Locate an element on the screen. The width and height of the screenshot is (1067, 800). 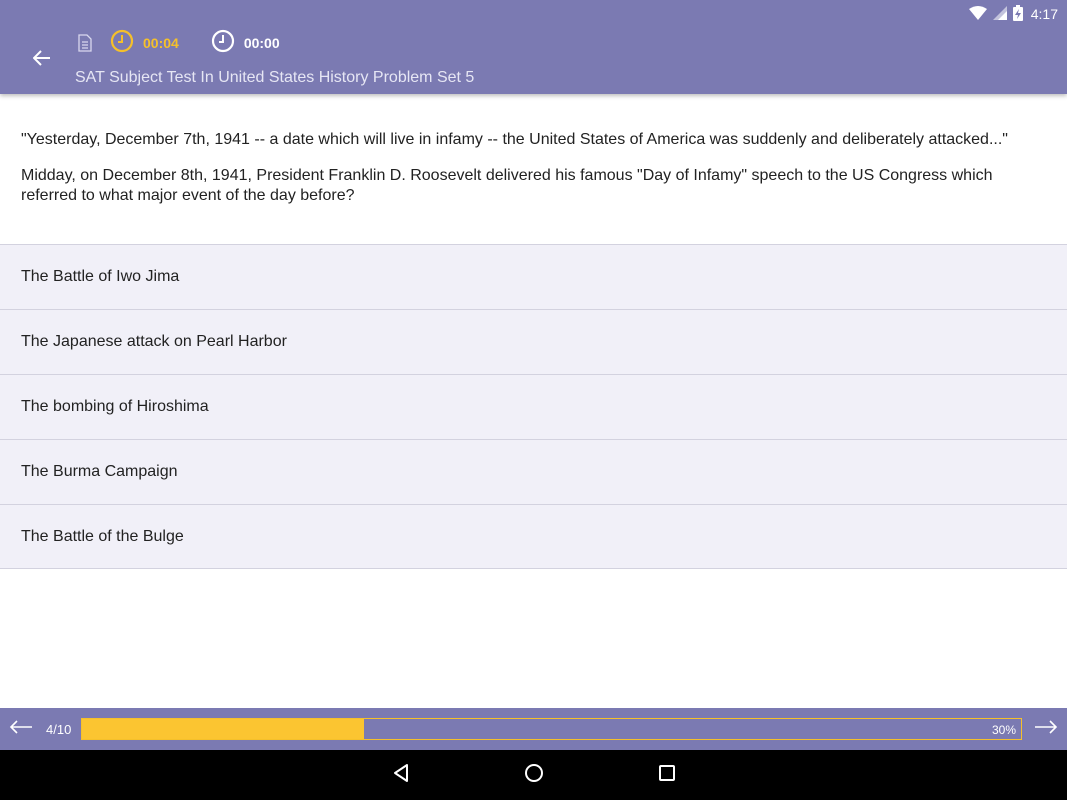
system-home-button is located at coordinates (534, 775).